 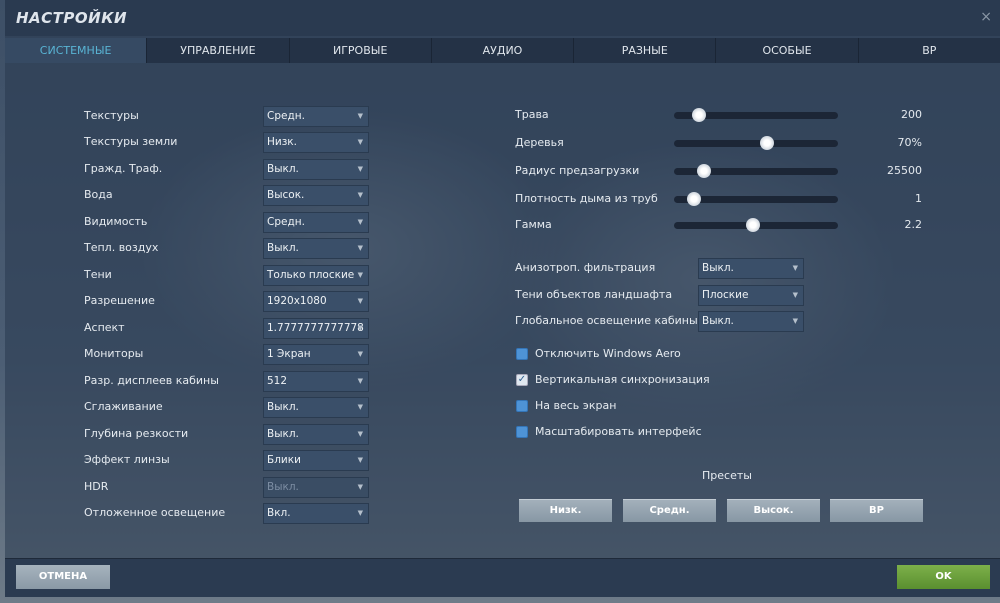 I want to click on setting-dropdown: Вкл. ▼, so click(x=316, y=514).